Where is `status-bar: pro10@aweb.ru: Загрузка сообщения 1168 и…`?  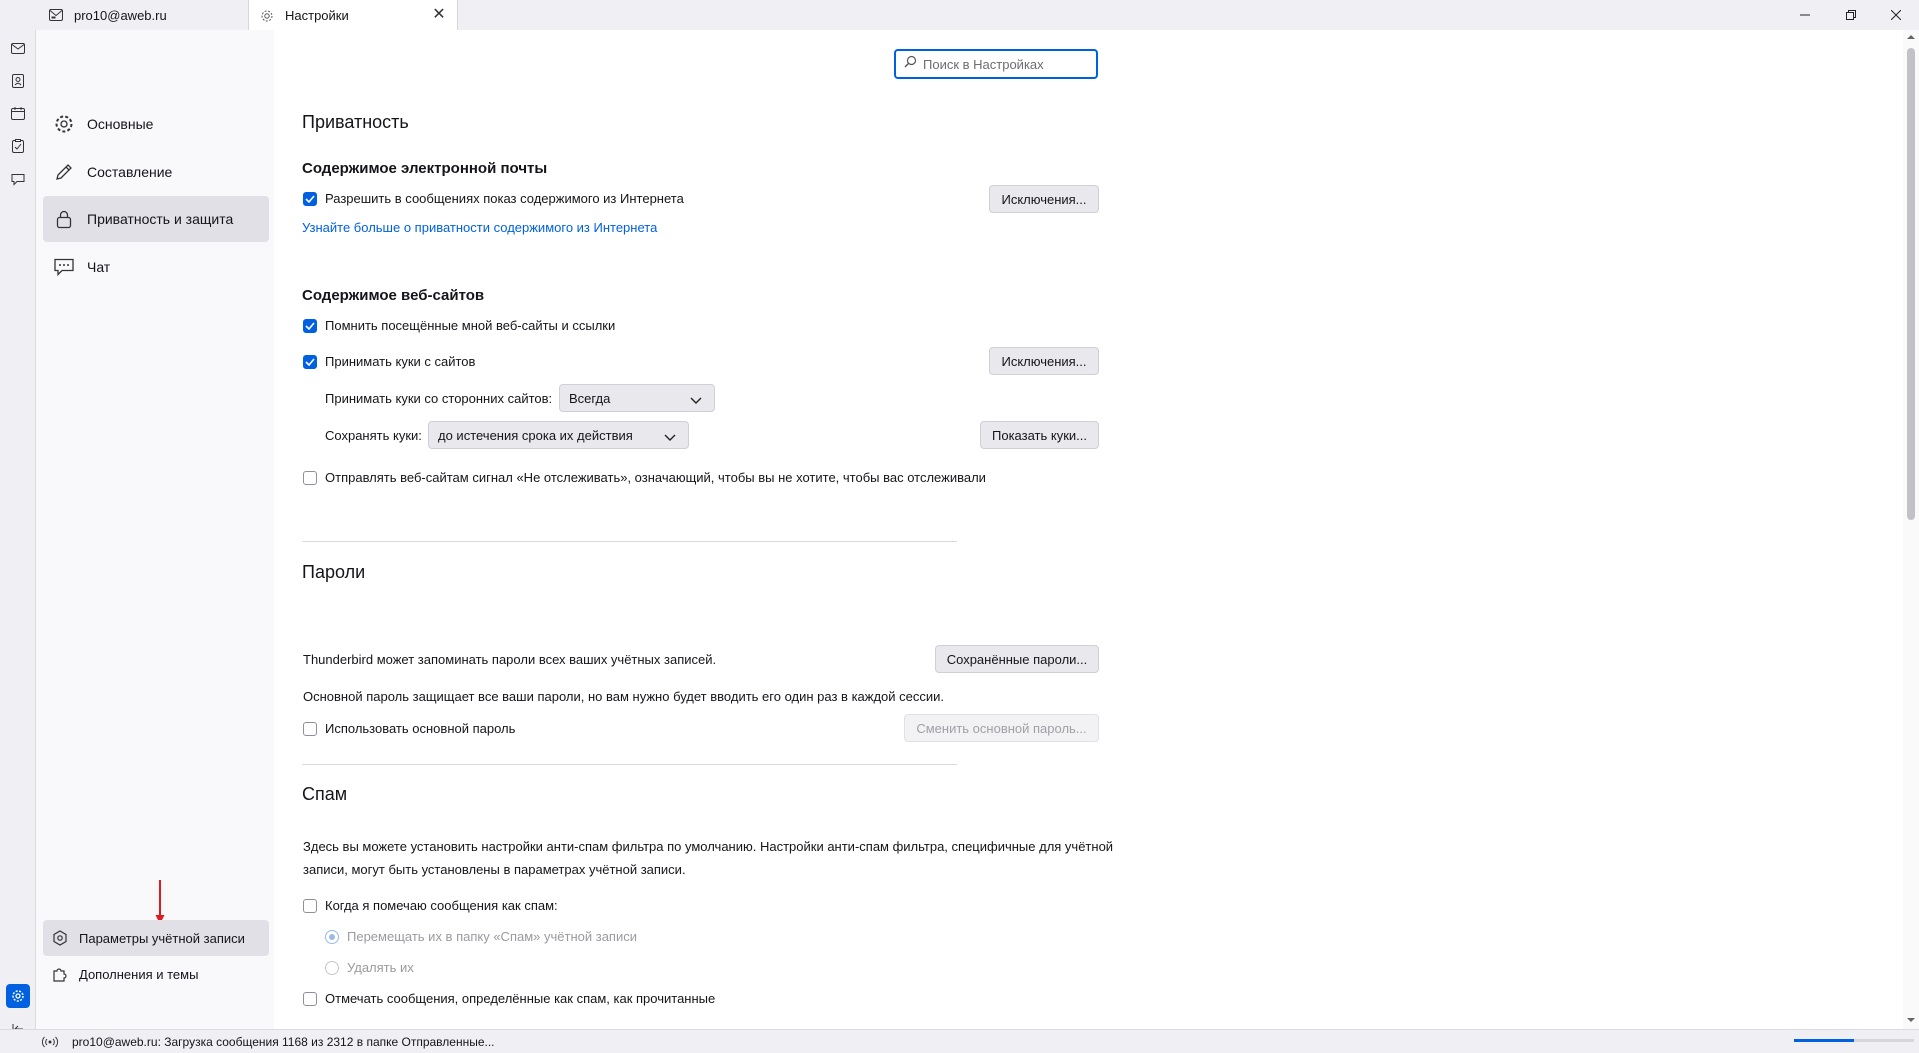 status-bar: pro10@aweb.ru: Загрузка сообщения 1168 и… is located at coordinates (959, 1041).